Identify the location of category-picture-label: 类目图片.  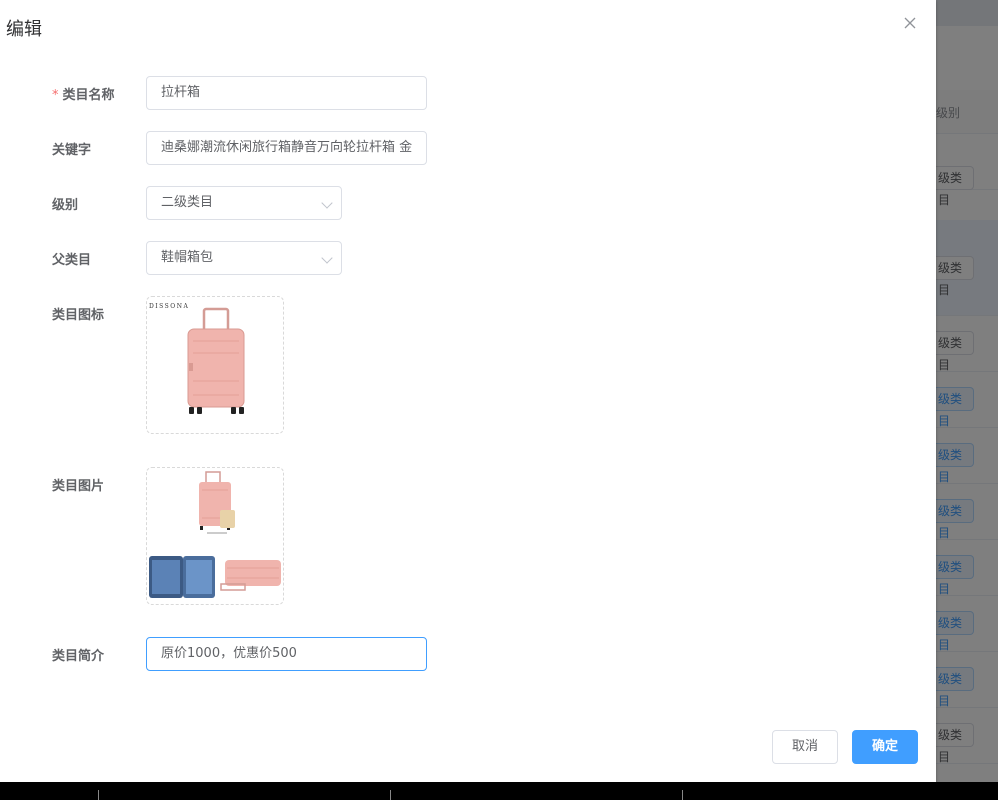
(78, 486).